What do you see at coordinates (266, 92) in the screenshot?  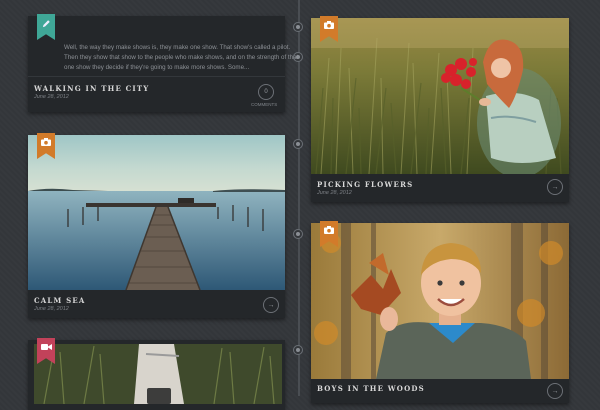 I see `comments-button: 0` at bounding box center [266, 92].